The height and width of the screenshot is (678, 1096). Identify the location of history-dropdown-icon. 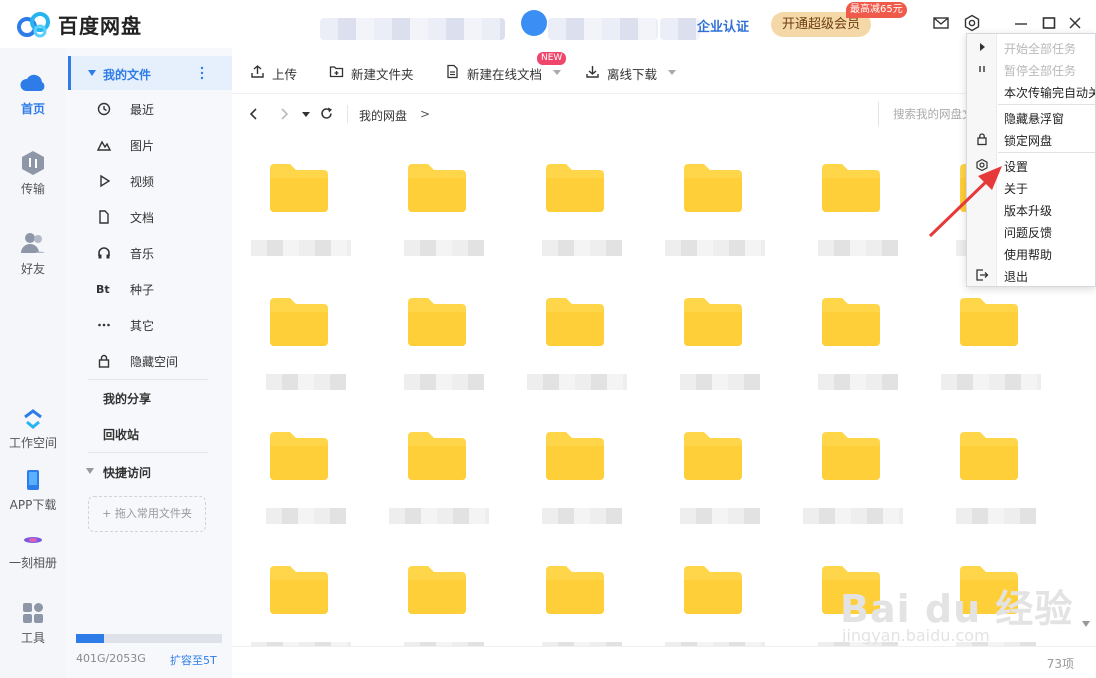
(306, 114).